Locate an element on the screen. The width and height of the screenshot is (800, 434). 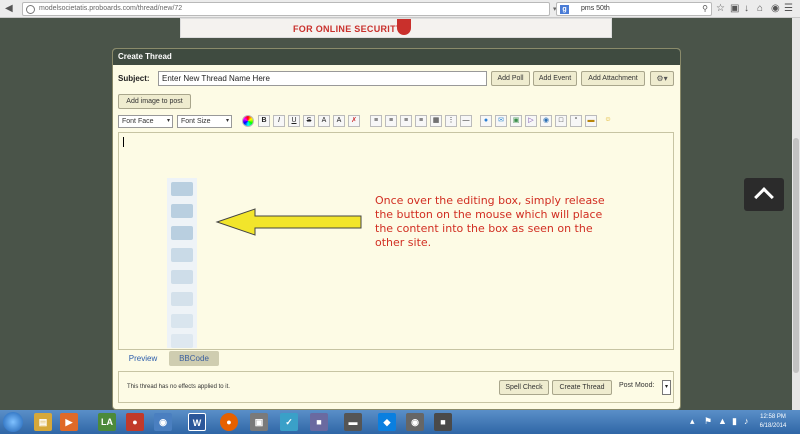
link-icon: ● is located at coordinates (486, 121).